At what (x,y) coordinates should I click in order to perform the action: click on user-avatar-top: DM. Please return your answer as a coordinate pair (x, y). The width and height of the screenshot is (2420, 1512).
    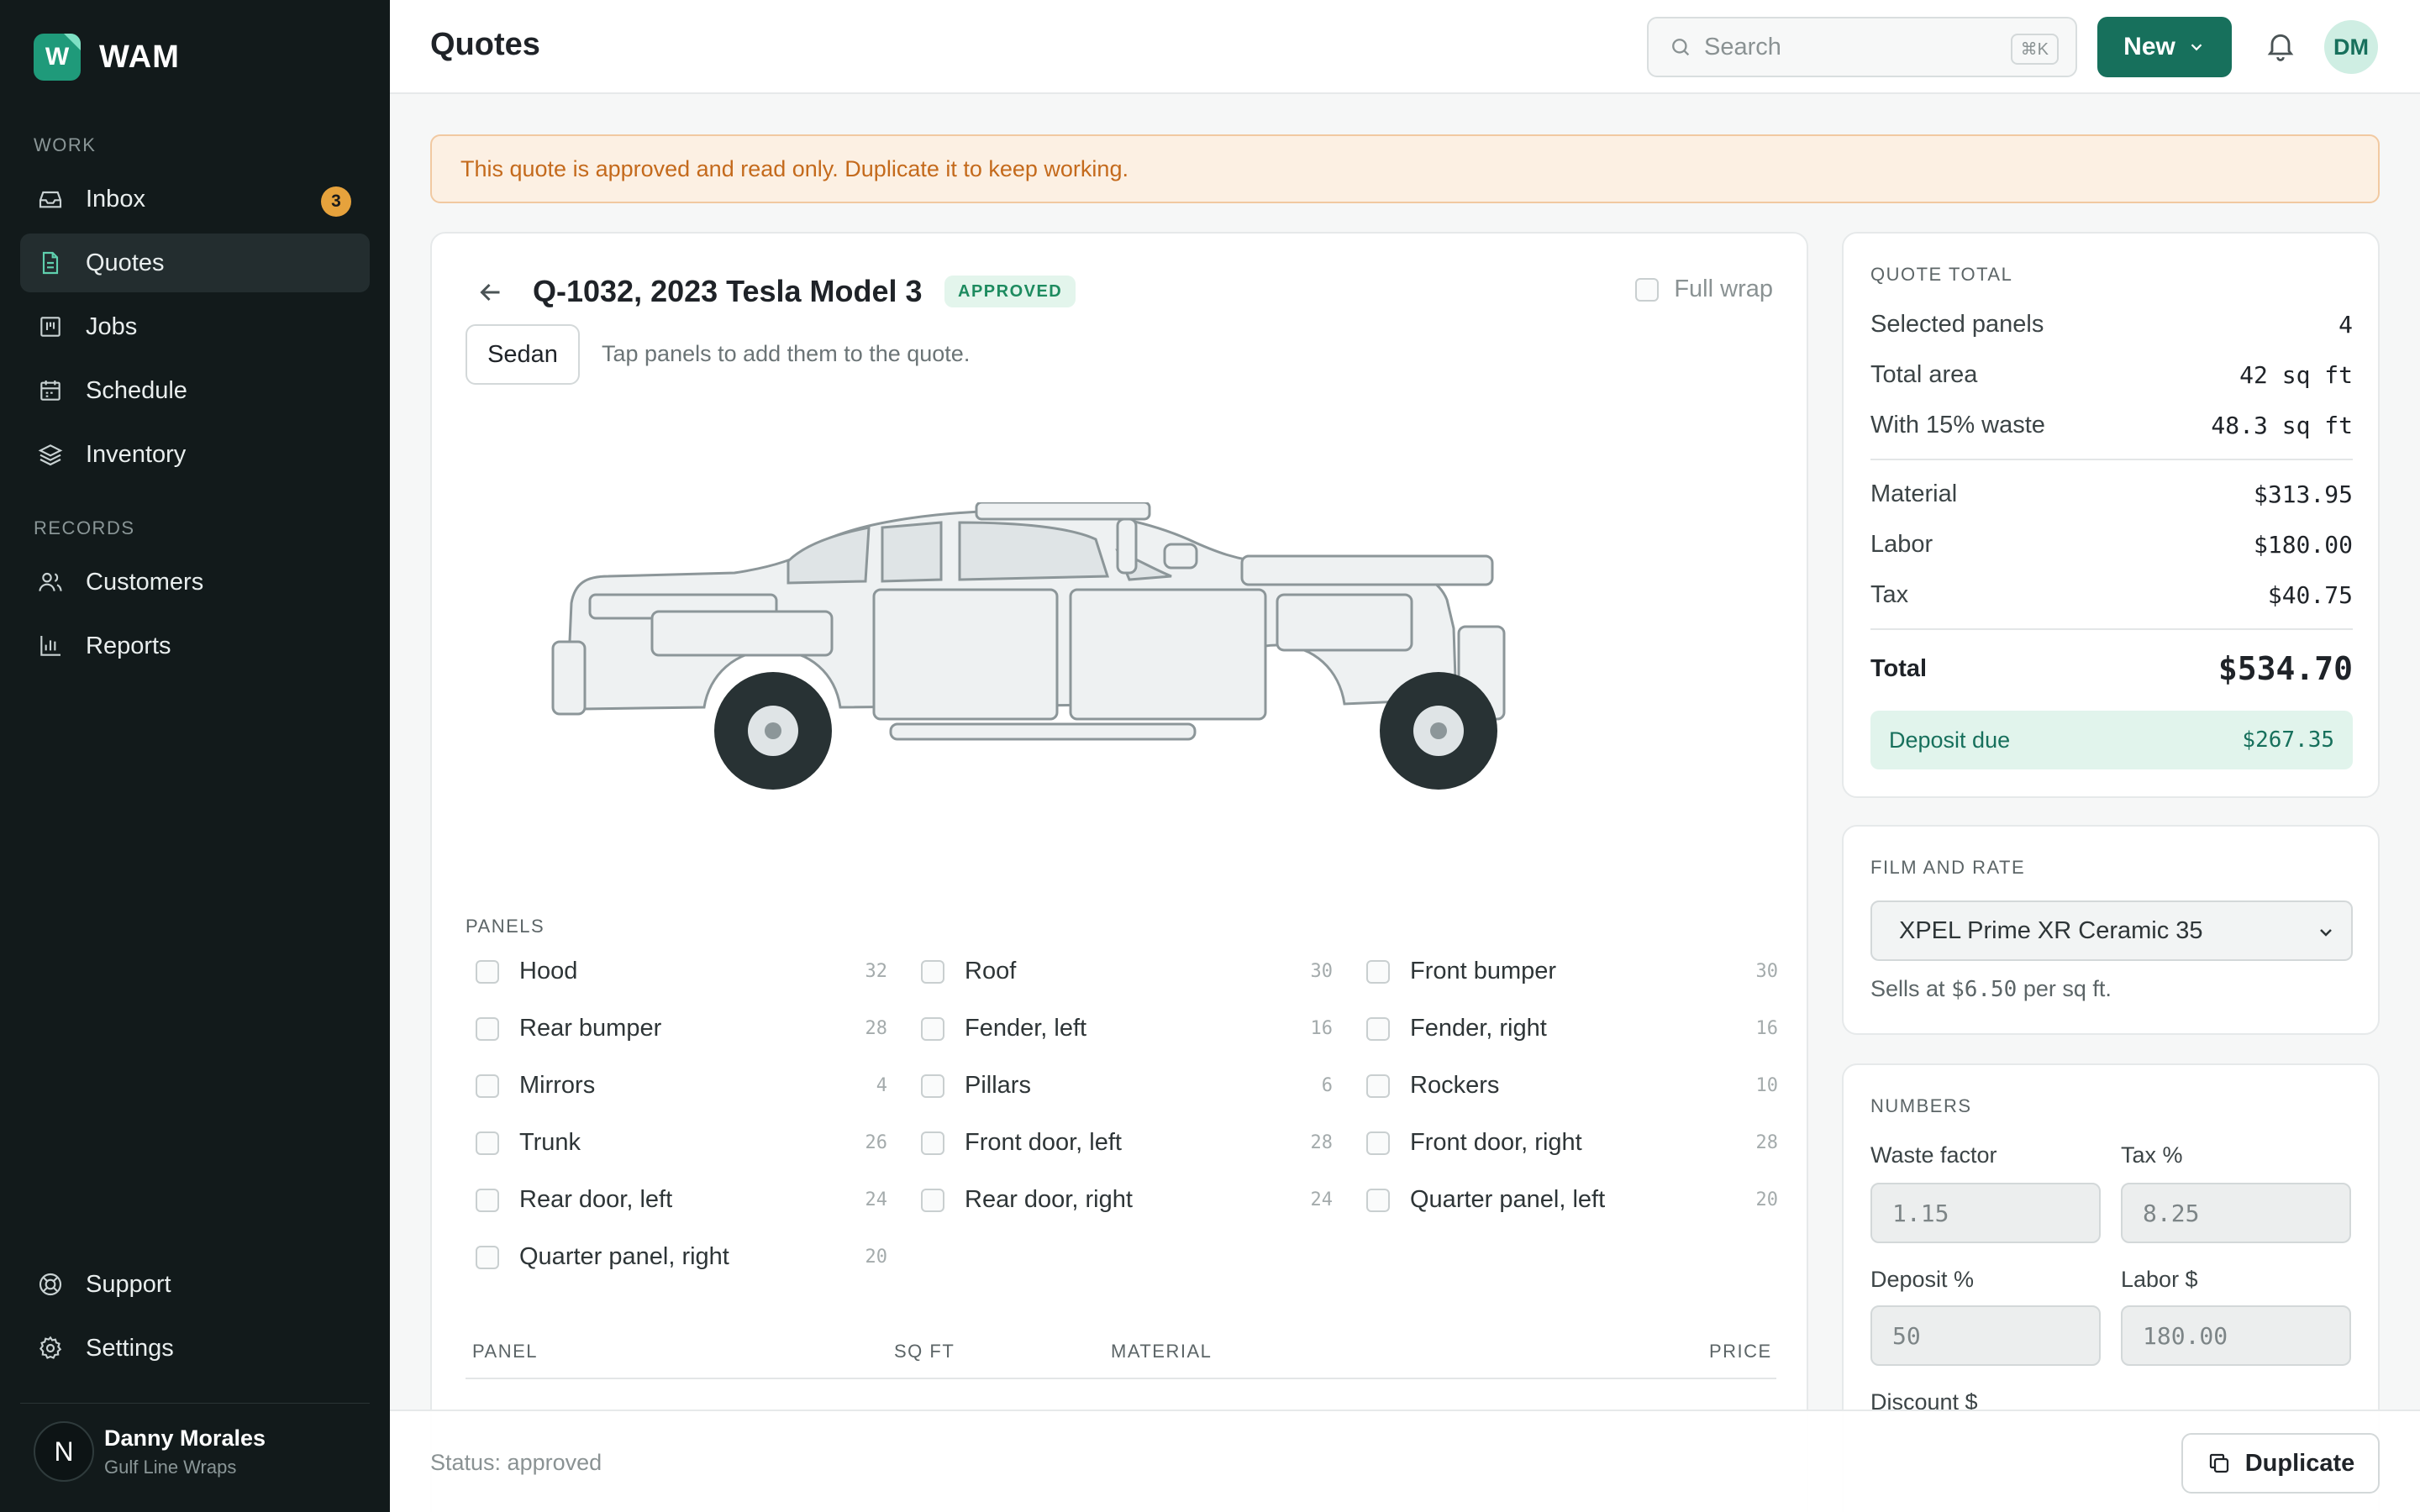
    Looking at the image, I should click on (2351, 47).